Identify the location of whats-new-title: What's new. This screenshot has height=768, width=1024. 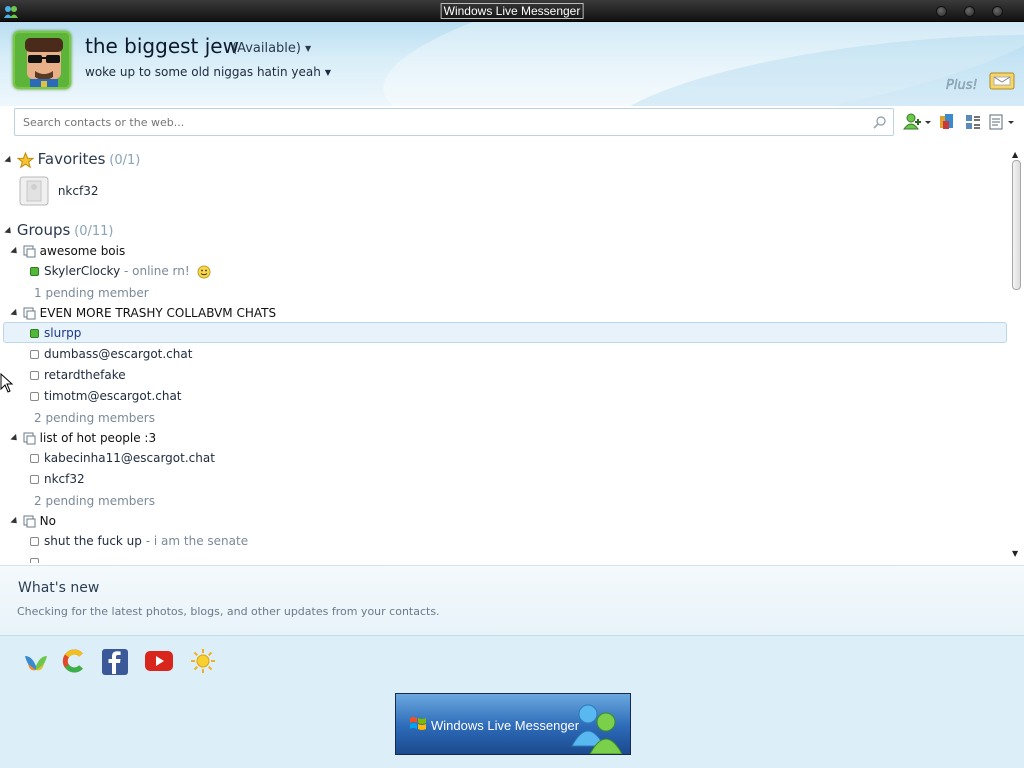
(59, 588).